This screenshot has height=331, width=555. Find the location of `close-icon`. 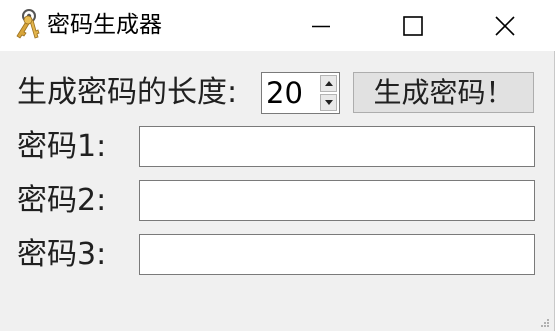

close-icon is located at coordinates (505, 25).